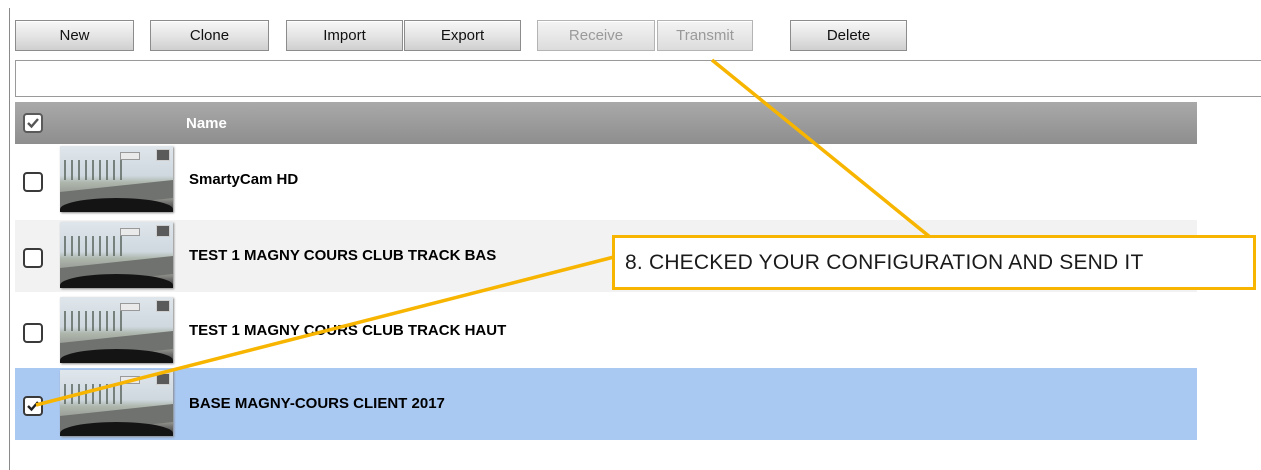  Describe the element at coordinates (9, 239) in the screenshot. I see `left-border` at that location.